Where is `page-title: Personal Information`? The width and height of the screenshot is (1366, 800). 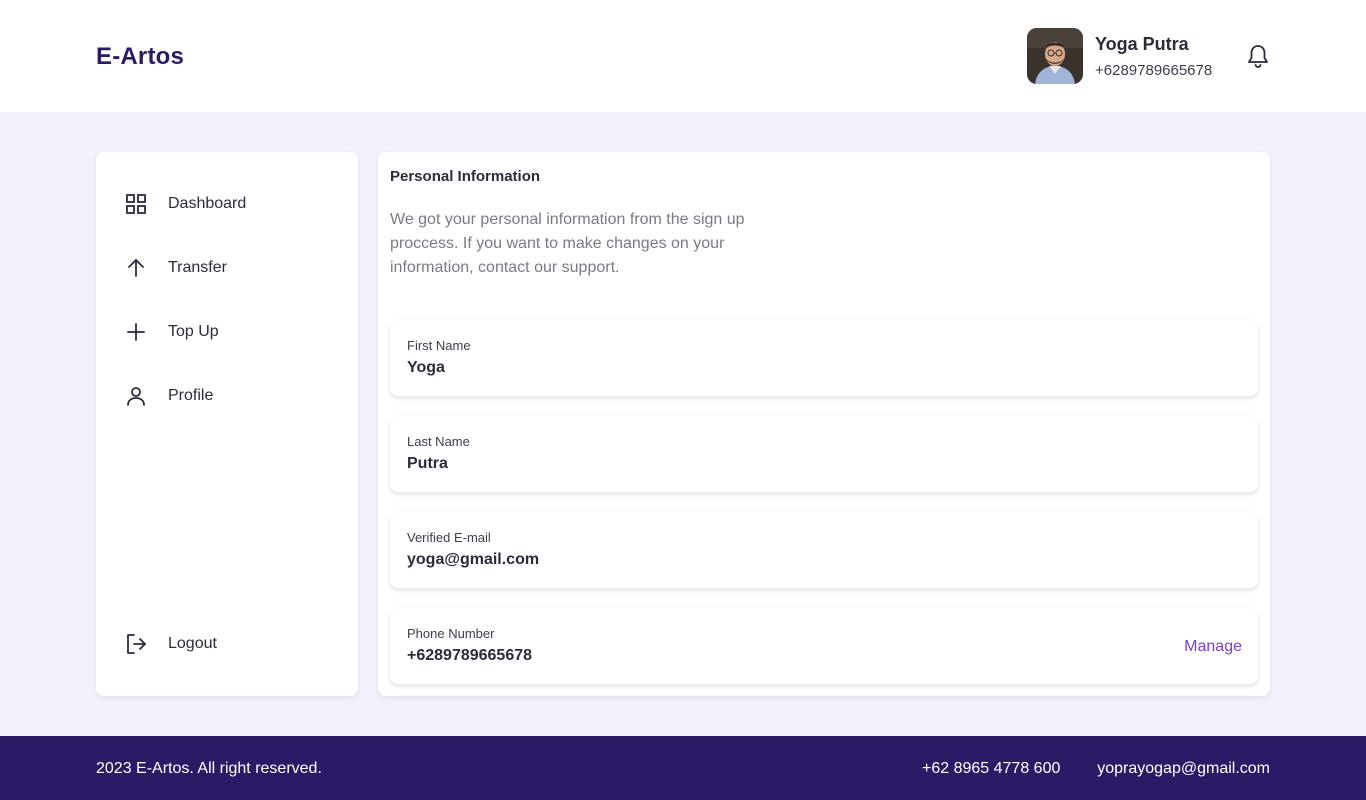
page-title: Personal Information is located at coordinates (465, 176).